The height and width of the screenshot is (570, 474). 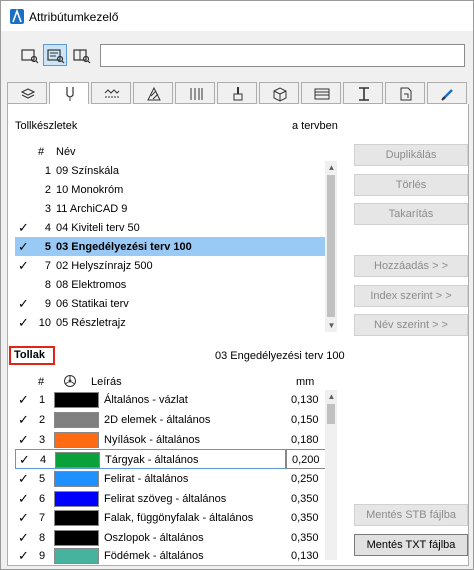 I want to click on pen-description: Általános - vázlat, so click(x=146, y=400).